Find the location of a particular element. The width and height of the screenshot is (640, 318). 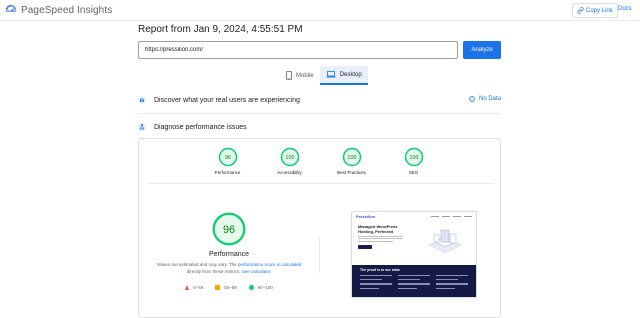

app-name: PageSpeed Insights is located at coordinates (67, 10).